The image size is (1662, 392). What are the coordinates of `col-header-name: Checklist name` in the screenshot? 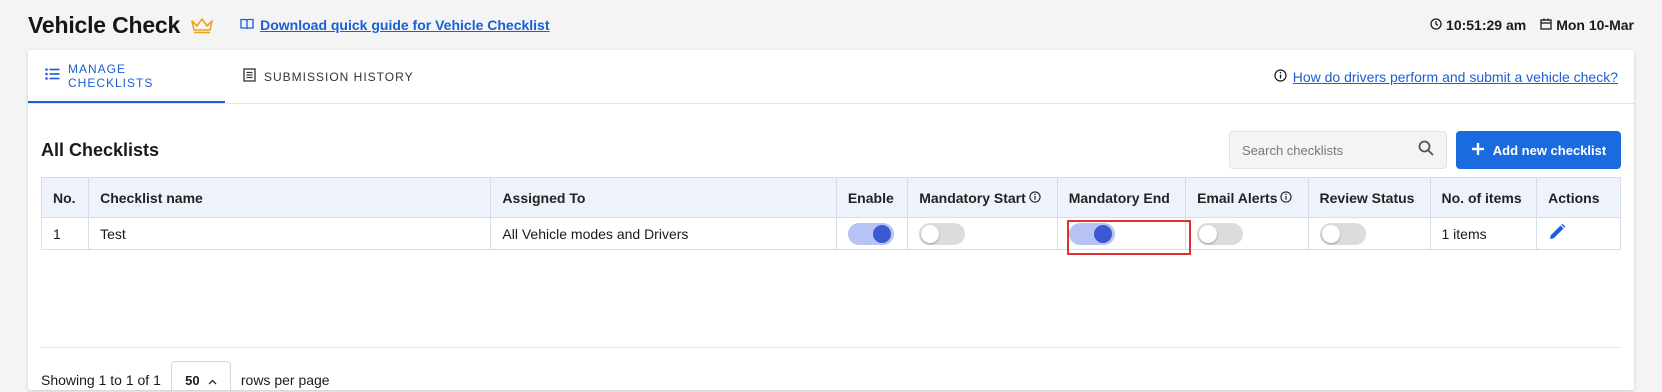 It's located at (290, 197).